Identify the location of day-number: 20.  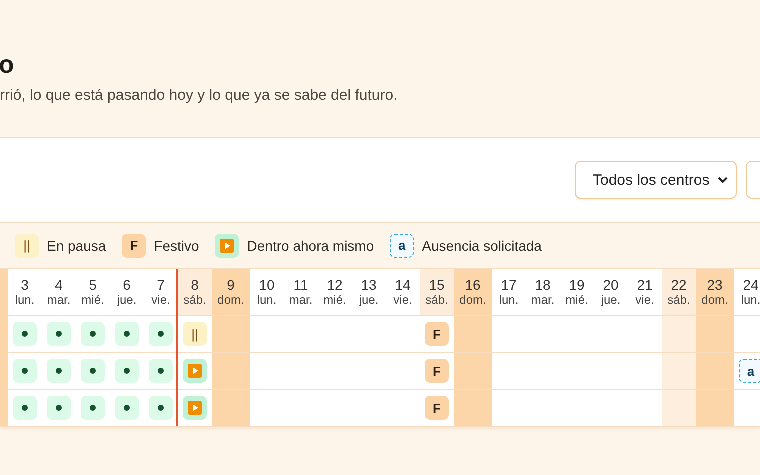
(611, 285).